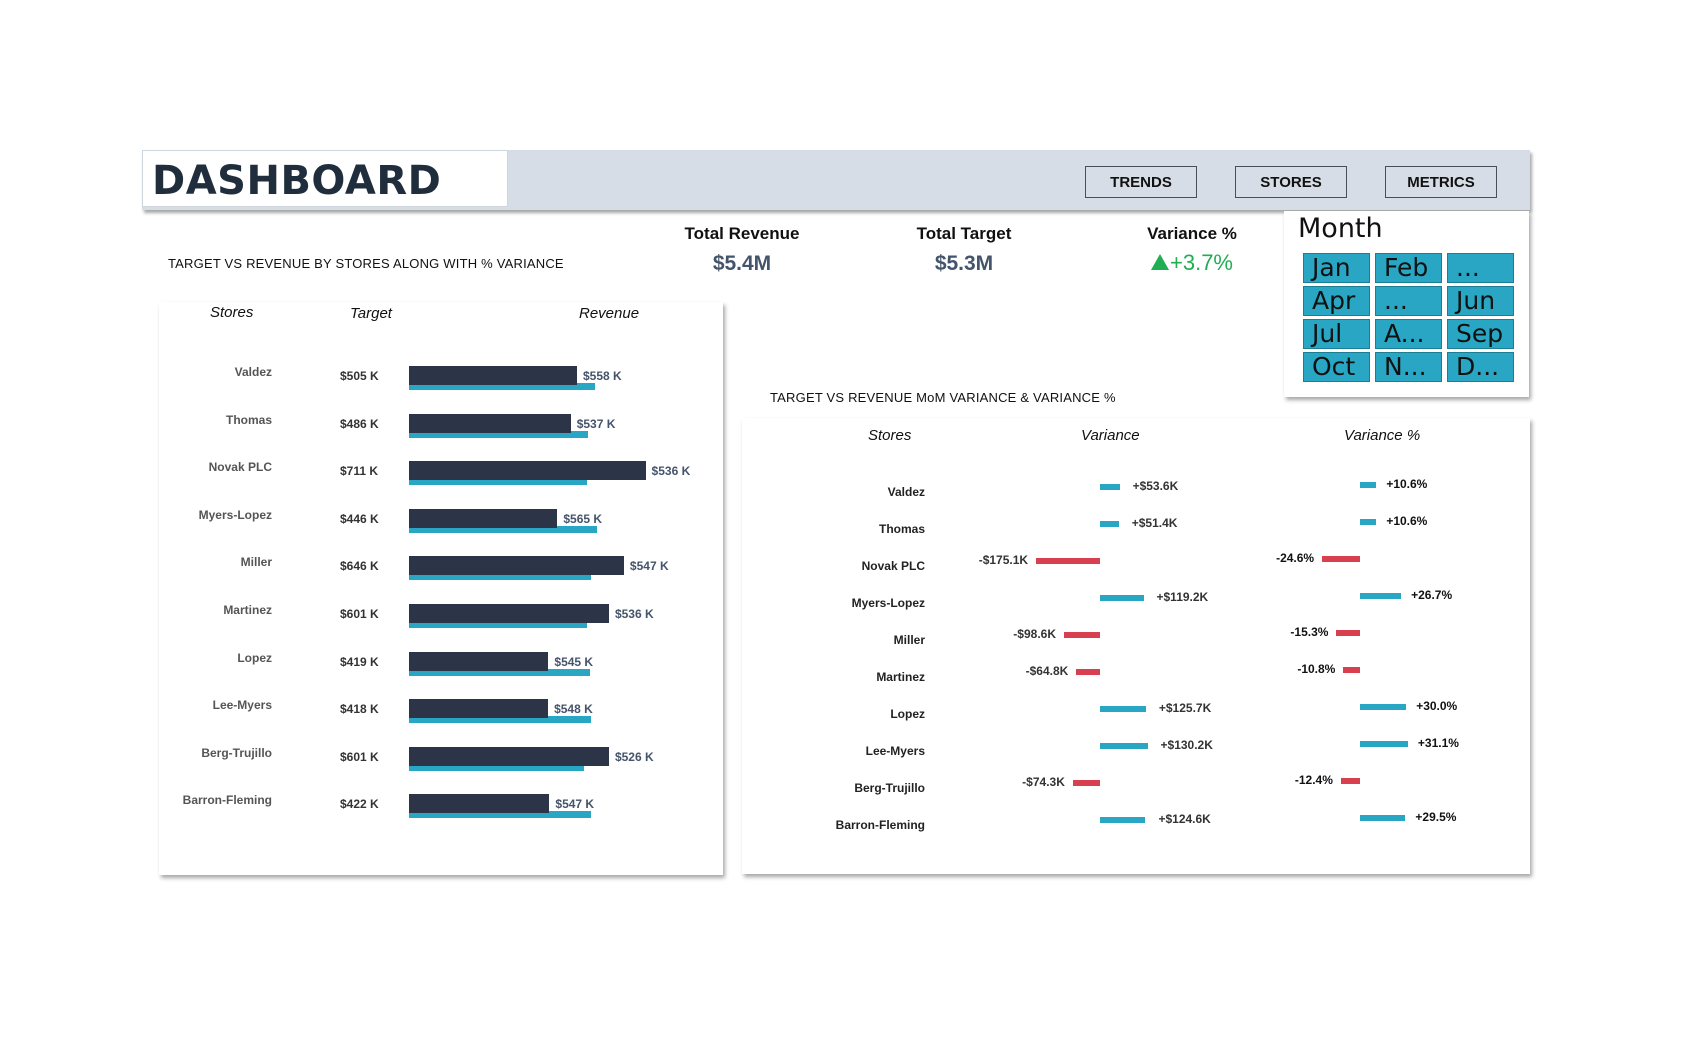 The image size is (1700, 1039). I want to click on stores-column-header: Stores, so click(232, 312).